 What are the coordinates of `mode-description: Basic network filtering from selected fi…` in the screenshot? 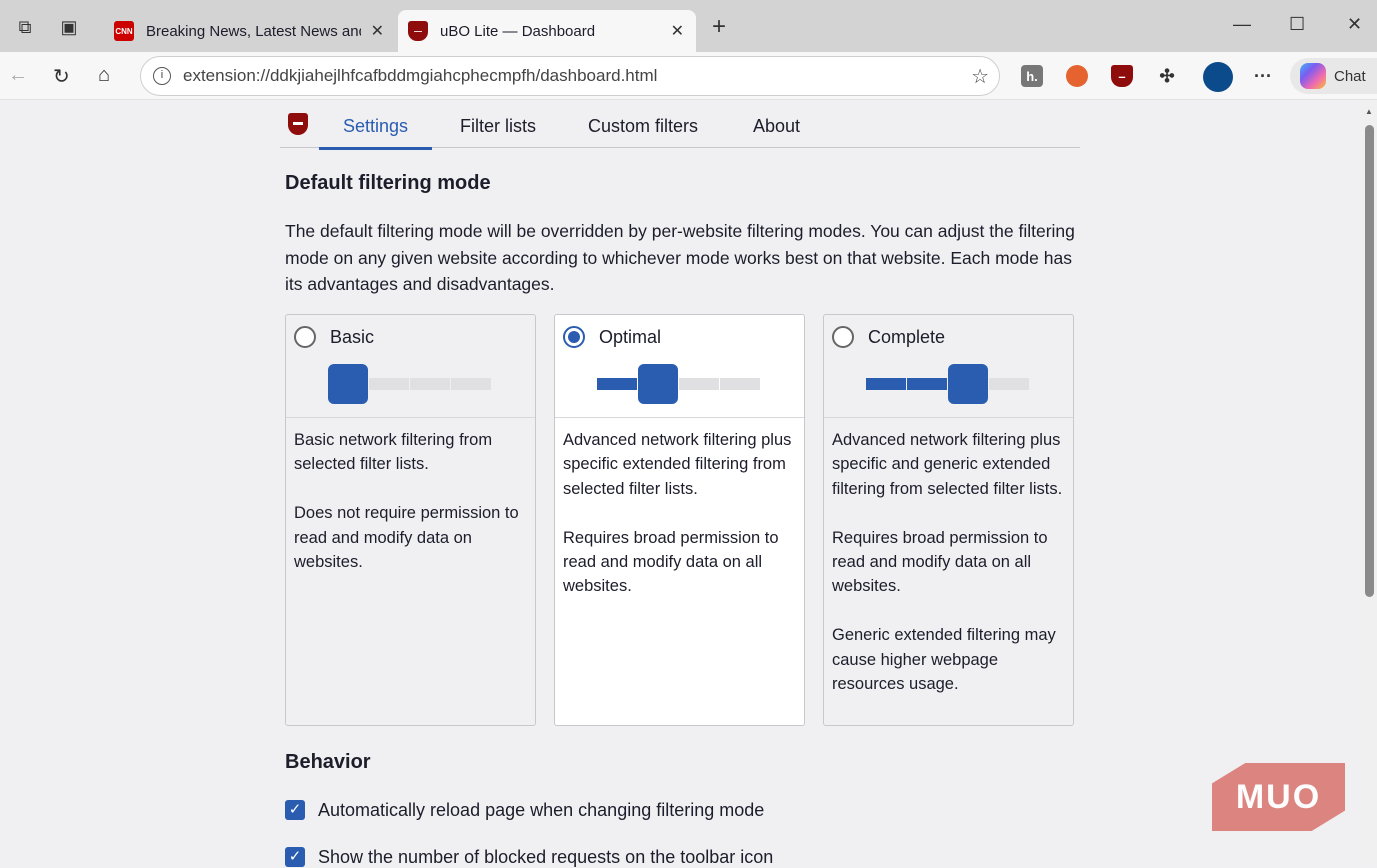 It's located at (393, 452).